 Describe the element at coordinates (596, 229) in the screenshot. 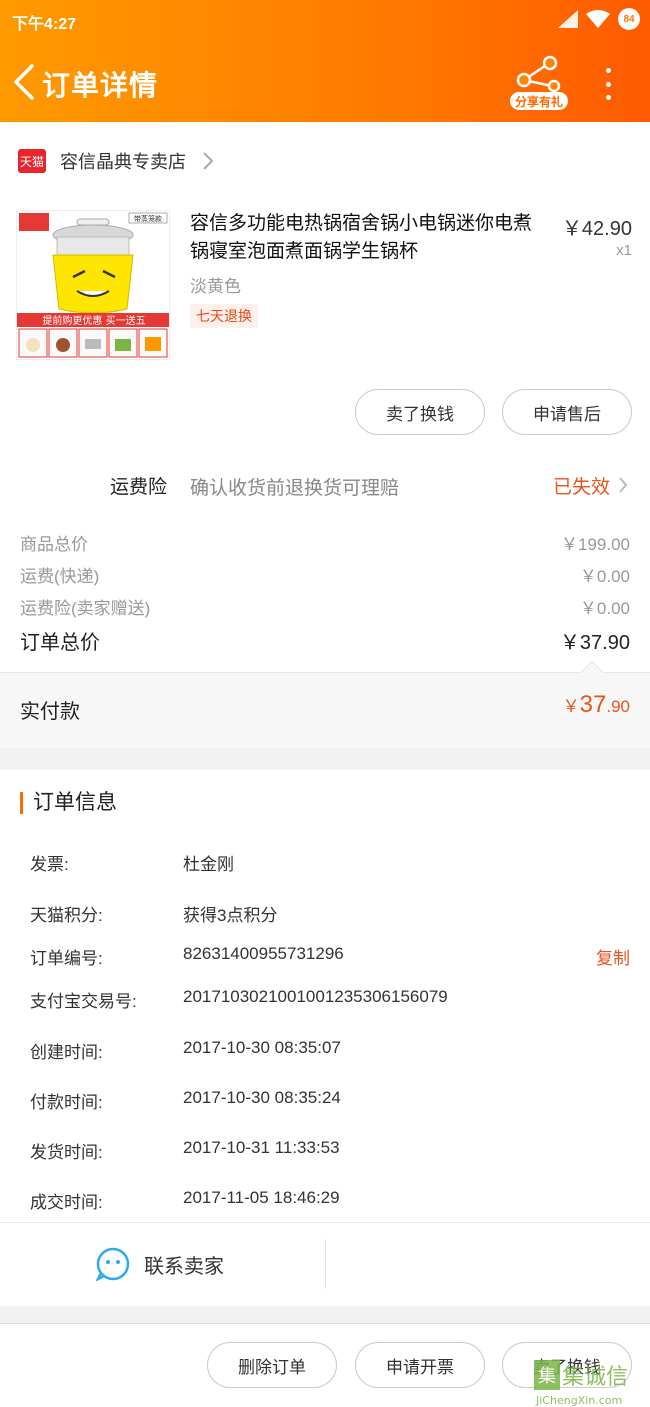

I see `product-price: ￥42.90` at that location.